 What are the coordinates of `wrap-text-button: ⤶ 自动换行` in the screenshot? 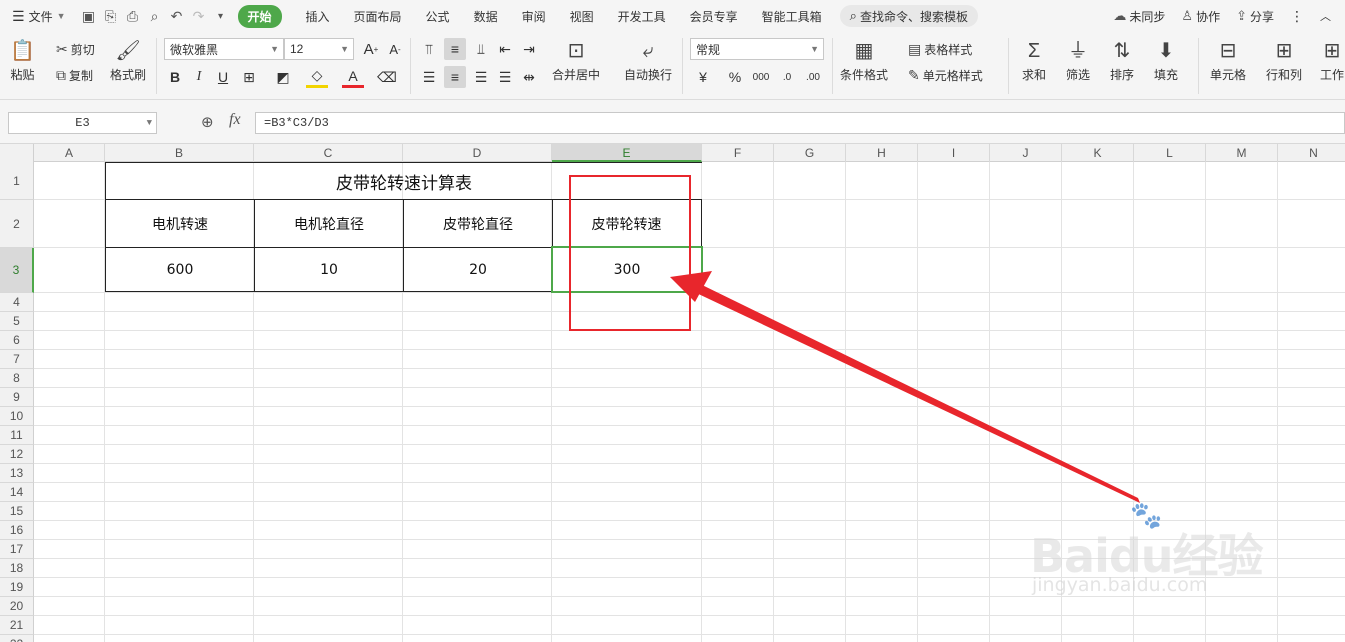 It's located at (648, 60).